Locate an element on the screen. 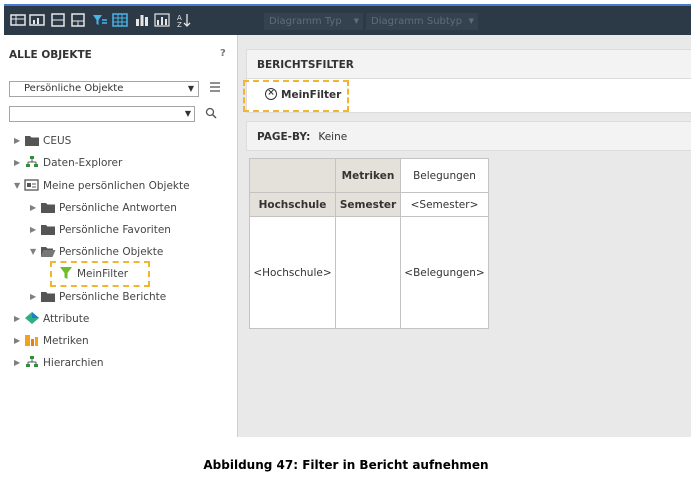 This screenshot has height=481, width=692. tree-item-label: Attribute is located at coordinates (66, 319).